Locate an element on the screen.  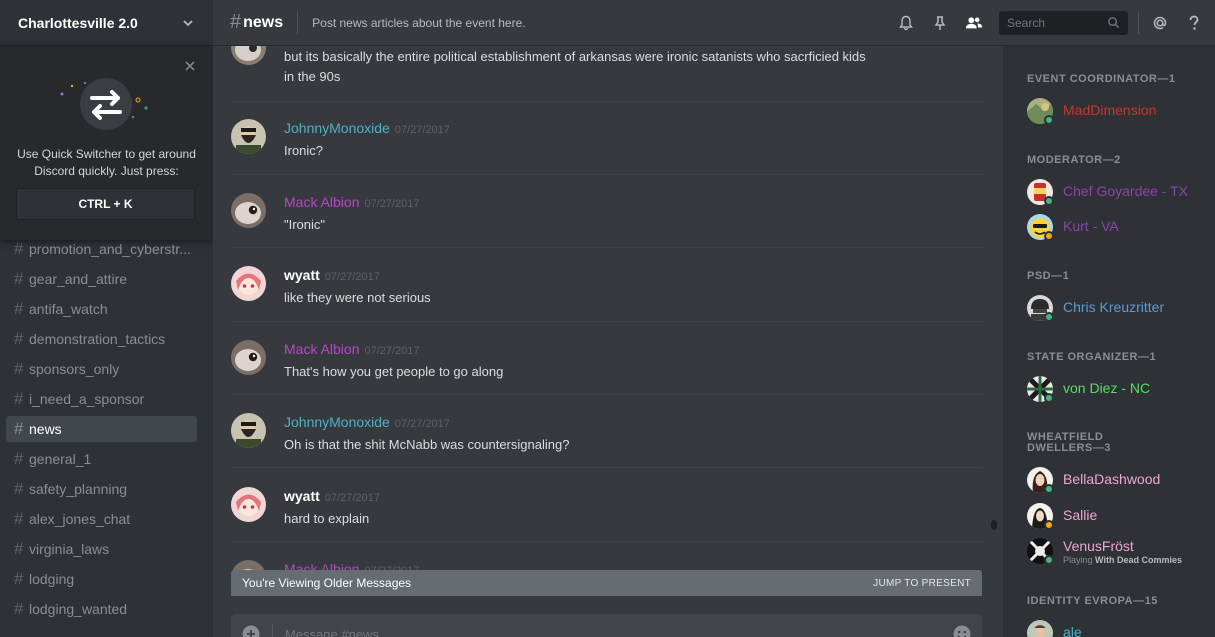
channel-name: safety_planning is located at coordinates (78, 489).